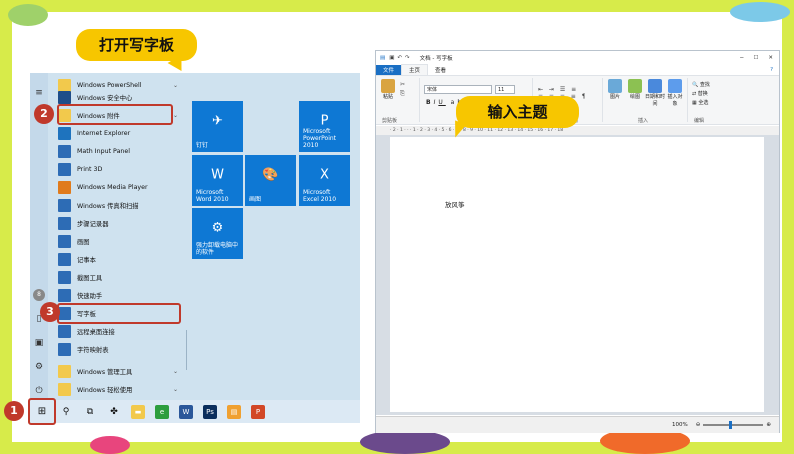  Describe the element at coordinates (114, 412) in the screenshot. I see `fan-icon: ✤` at that location.